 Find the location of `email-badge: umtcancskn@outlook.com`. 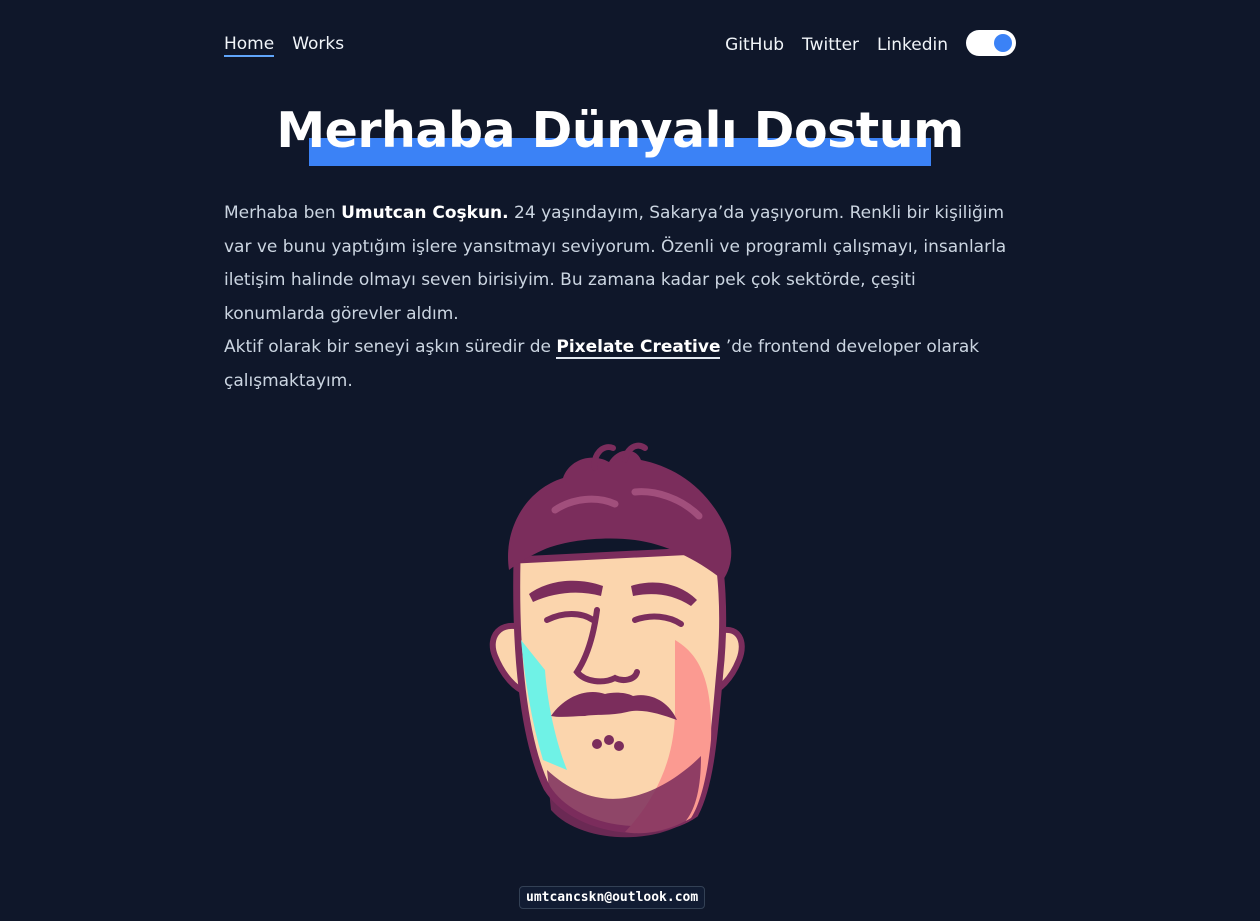

email-badge: umtcancskn@outlook.com is located at coordinates (612, 897).